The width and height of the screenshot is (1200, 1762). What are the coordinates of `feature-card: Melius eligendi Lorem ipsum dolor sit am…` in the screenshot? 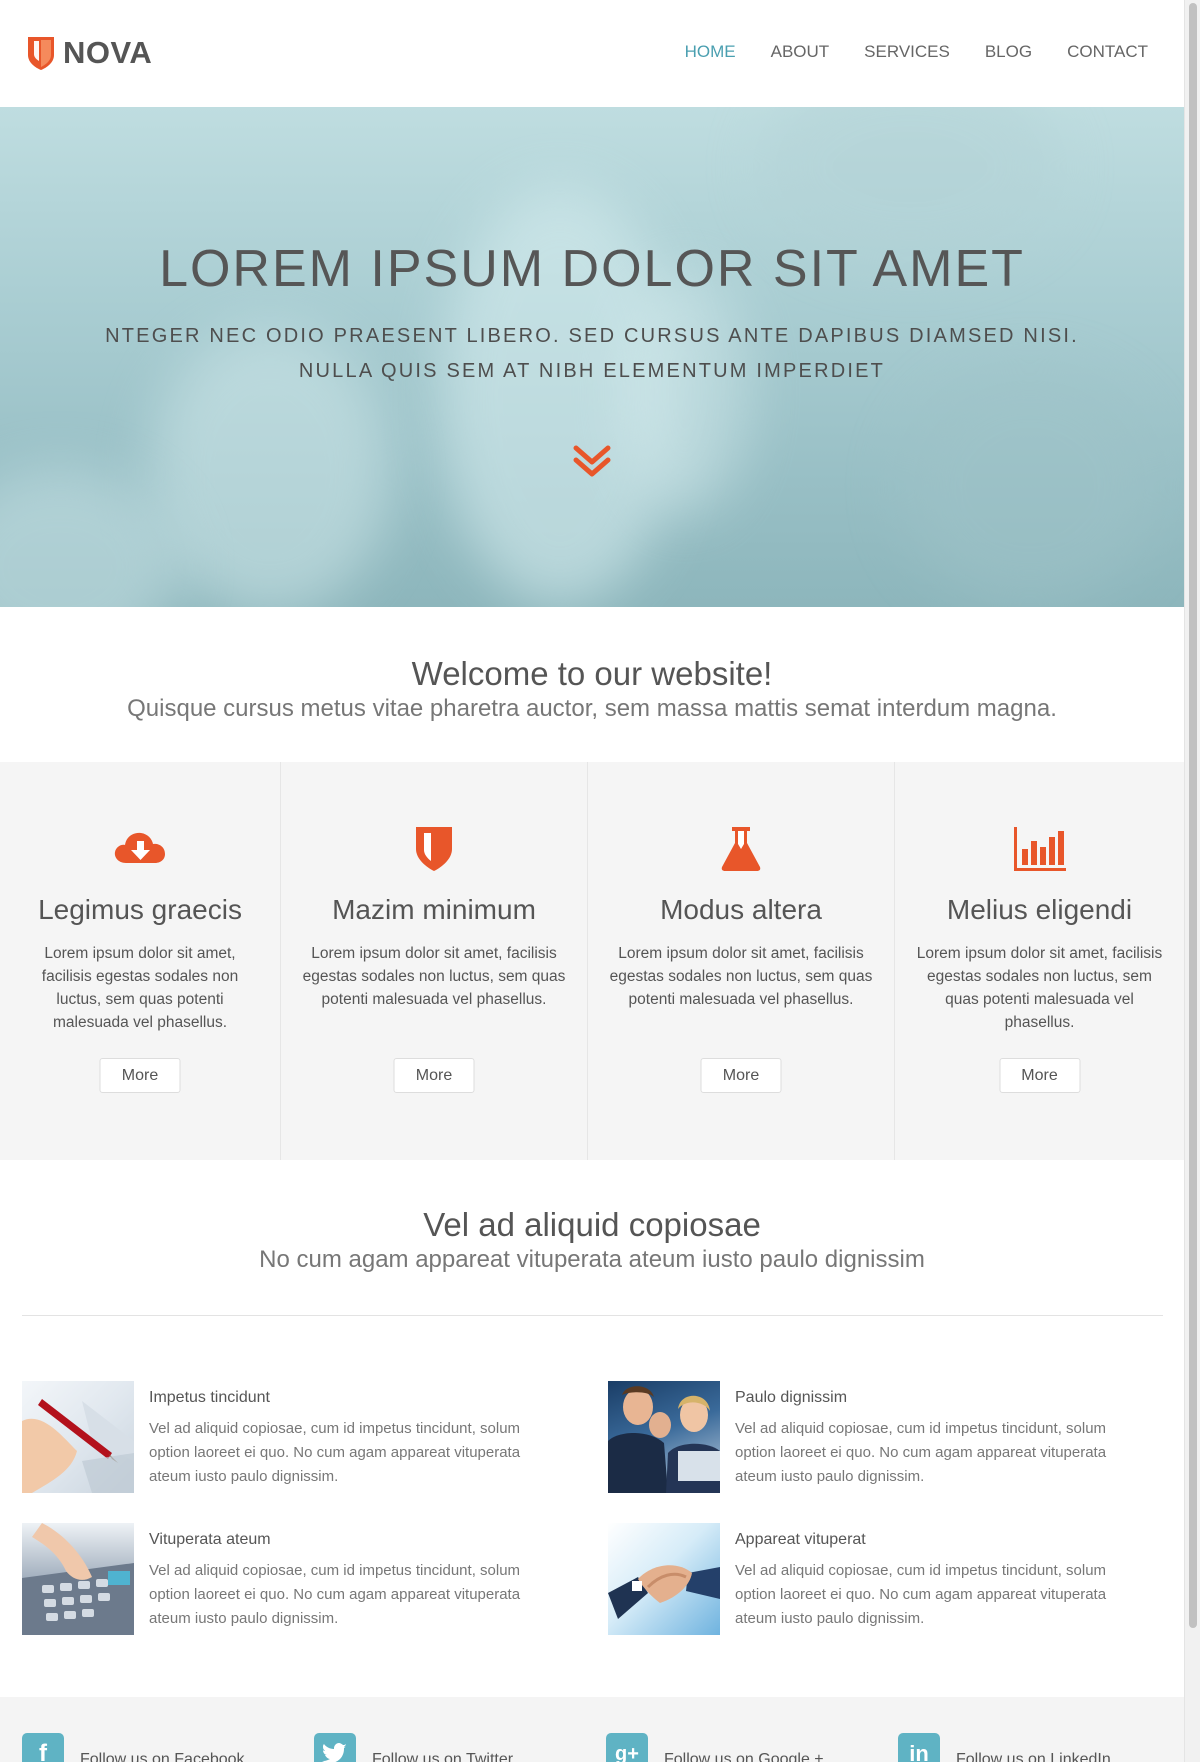 It's located at (1039, 961).